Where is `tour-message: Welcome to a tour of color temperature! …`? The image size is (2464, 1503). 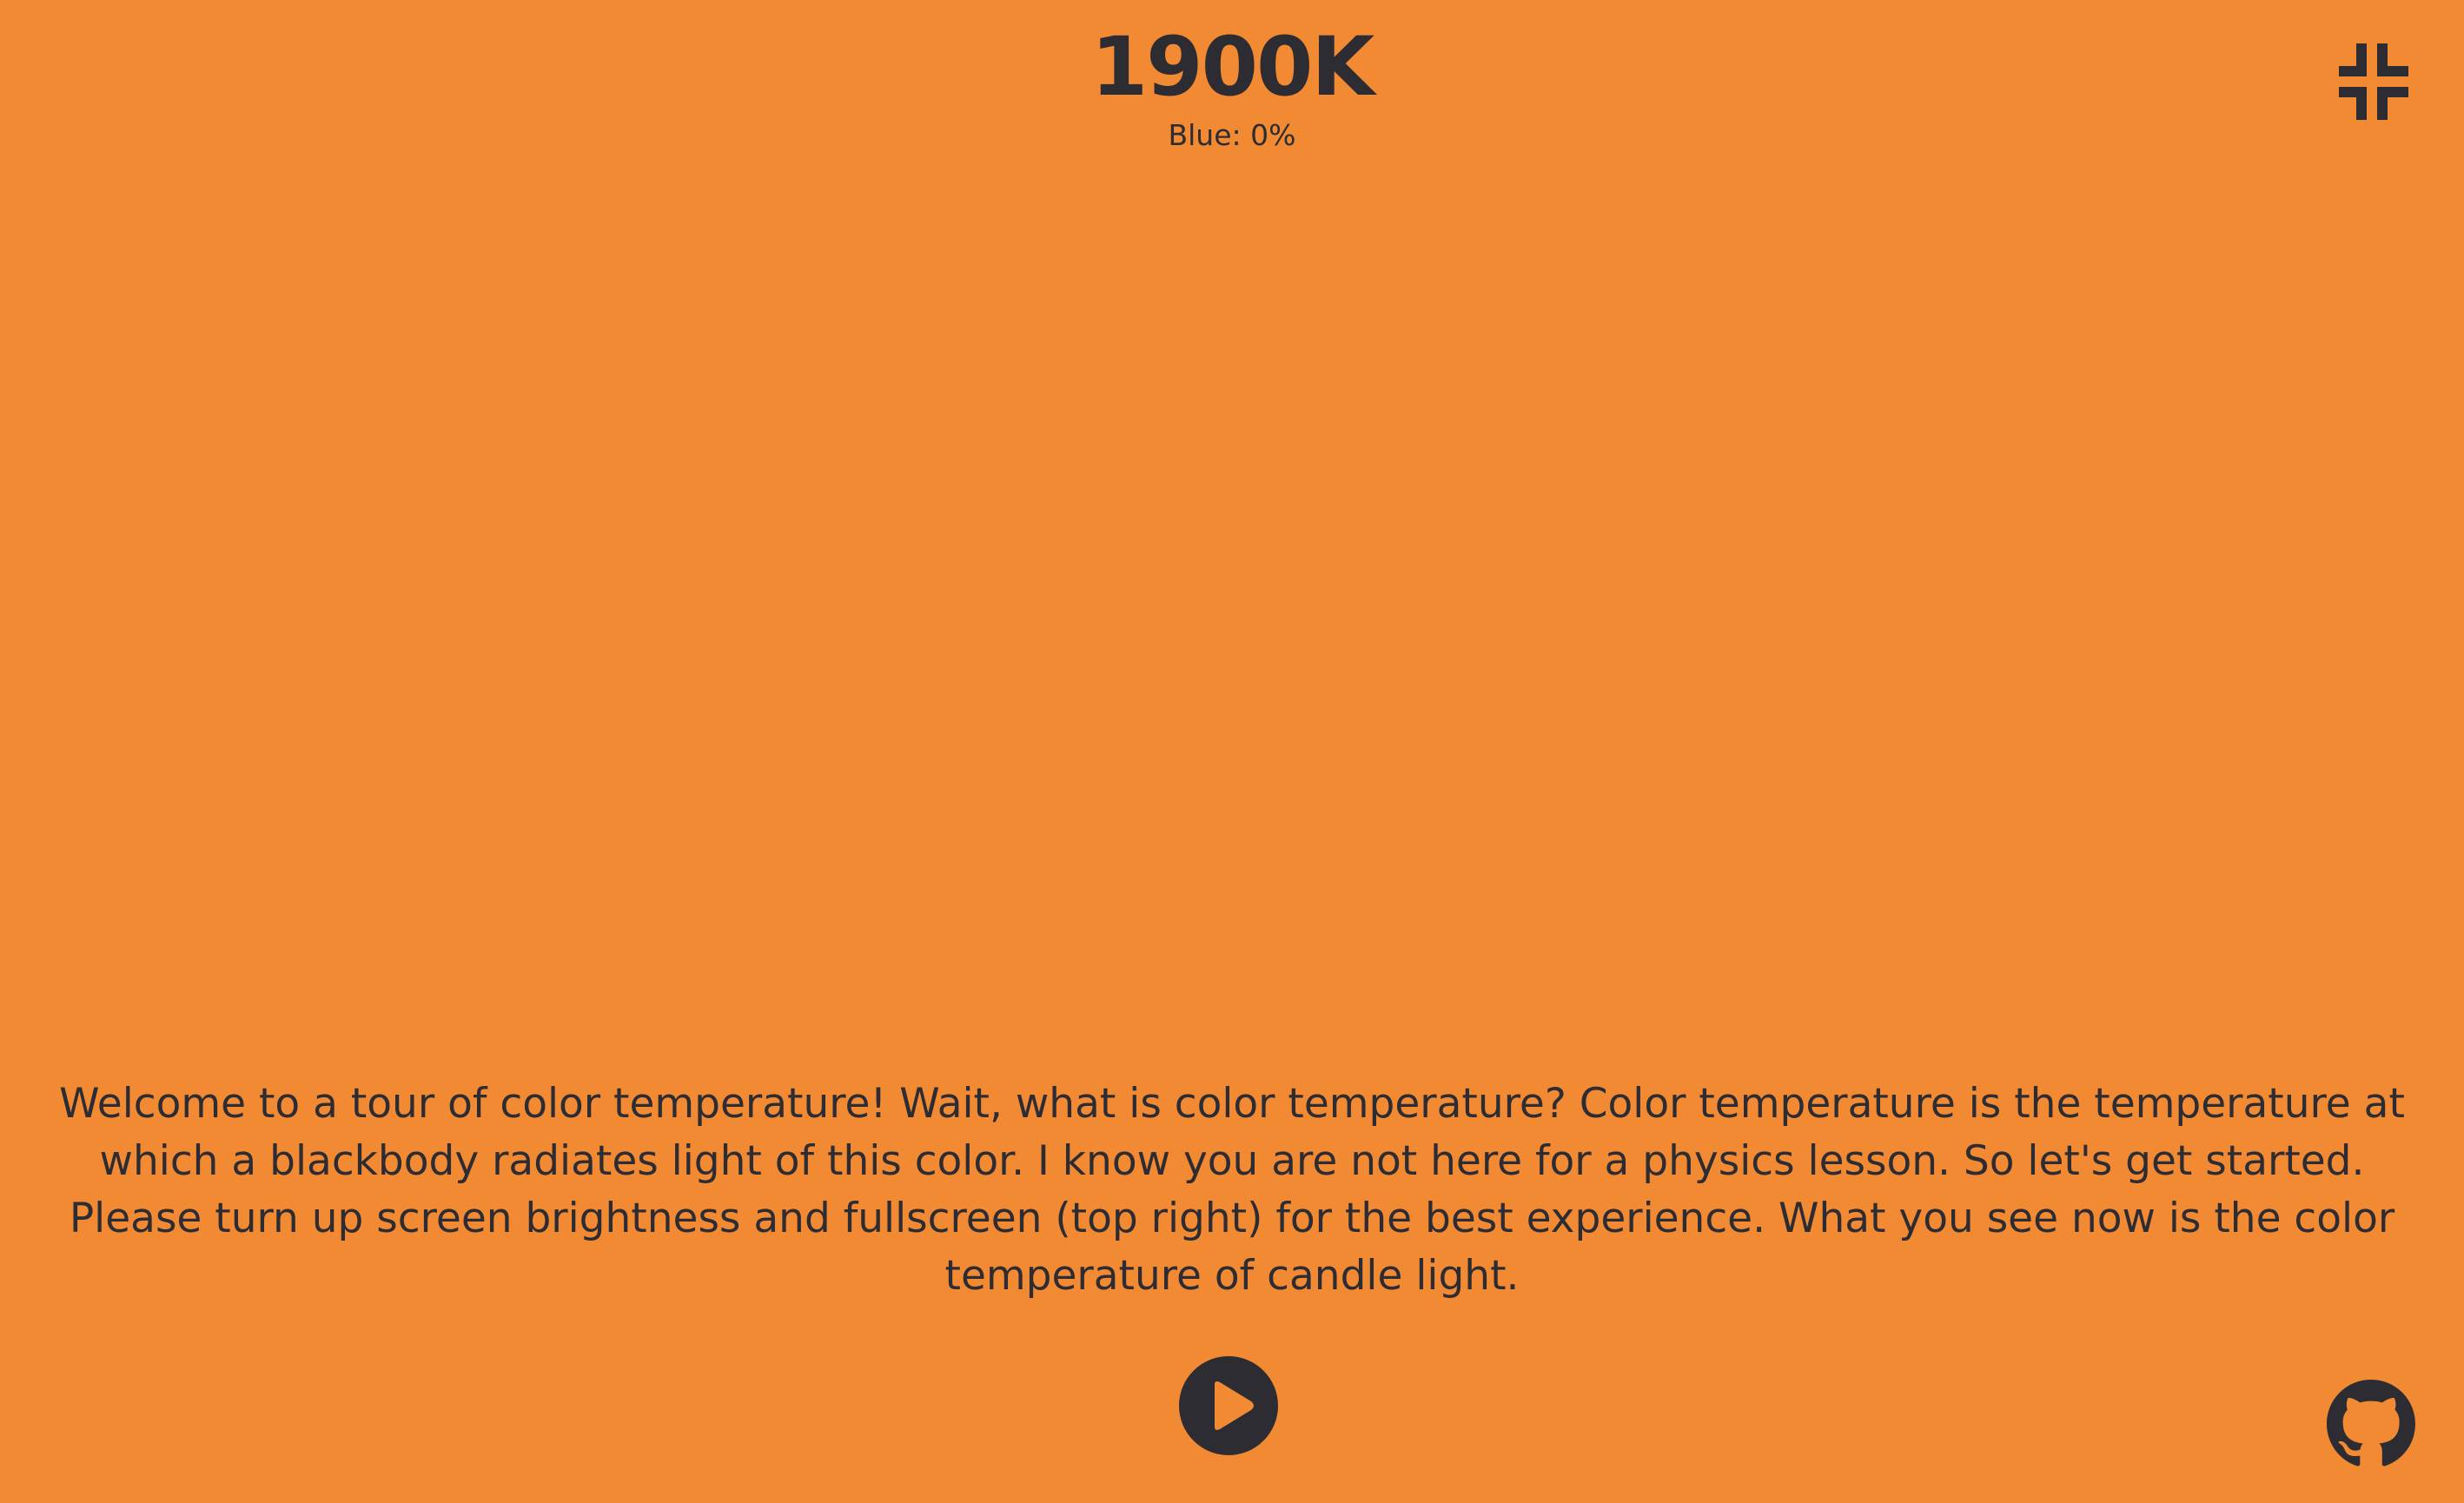 tour-message: Welcome to a tour of color temperature! … is located at coordinates (1232, 1190).